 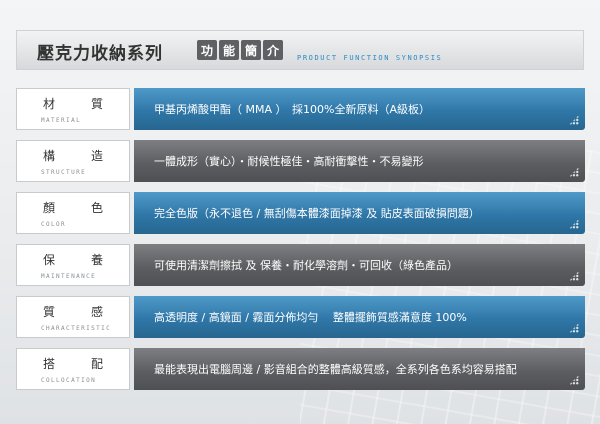 I want to click on row-label-char: 構, so click(x=49, y=156).